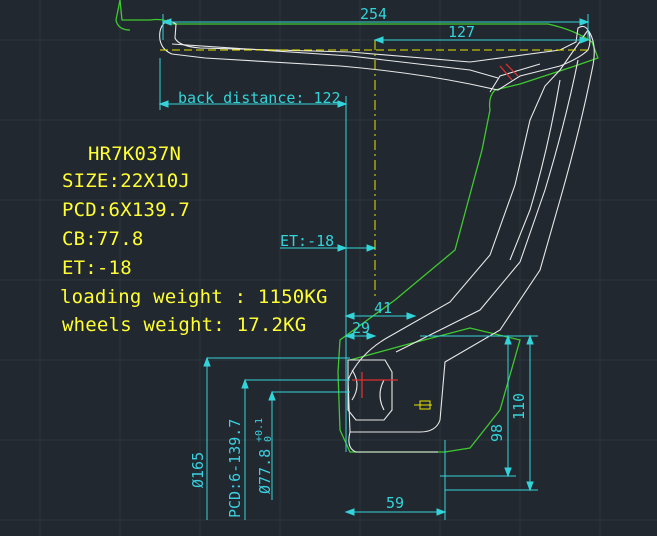  I want to click on dim-pcd-vertical: PCD:6-139.7, so click(235, 468).